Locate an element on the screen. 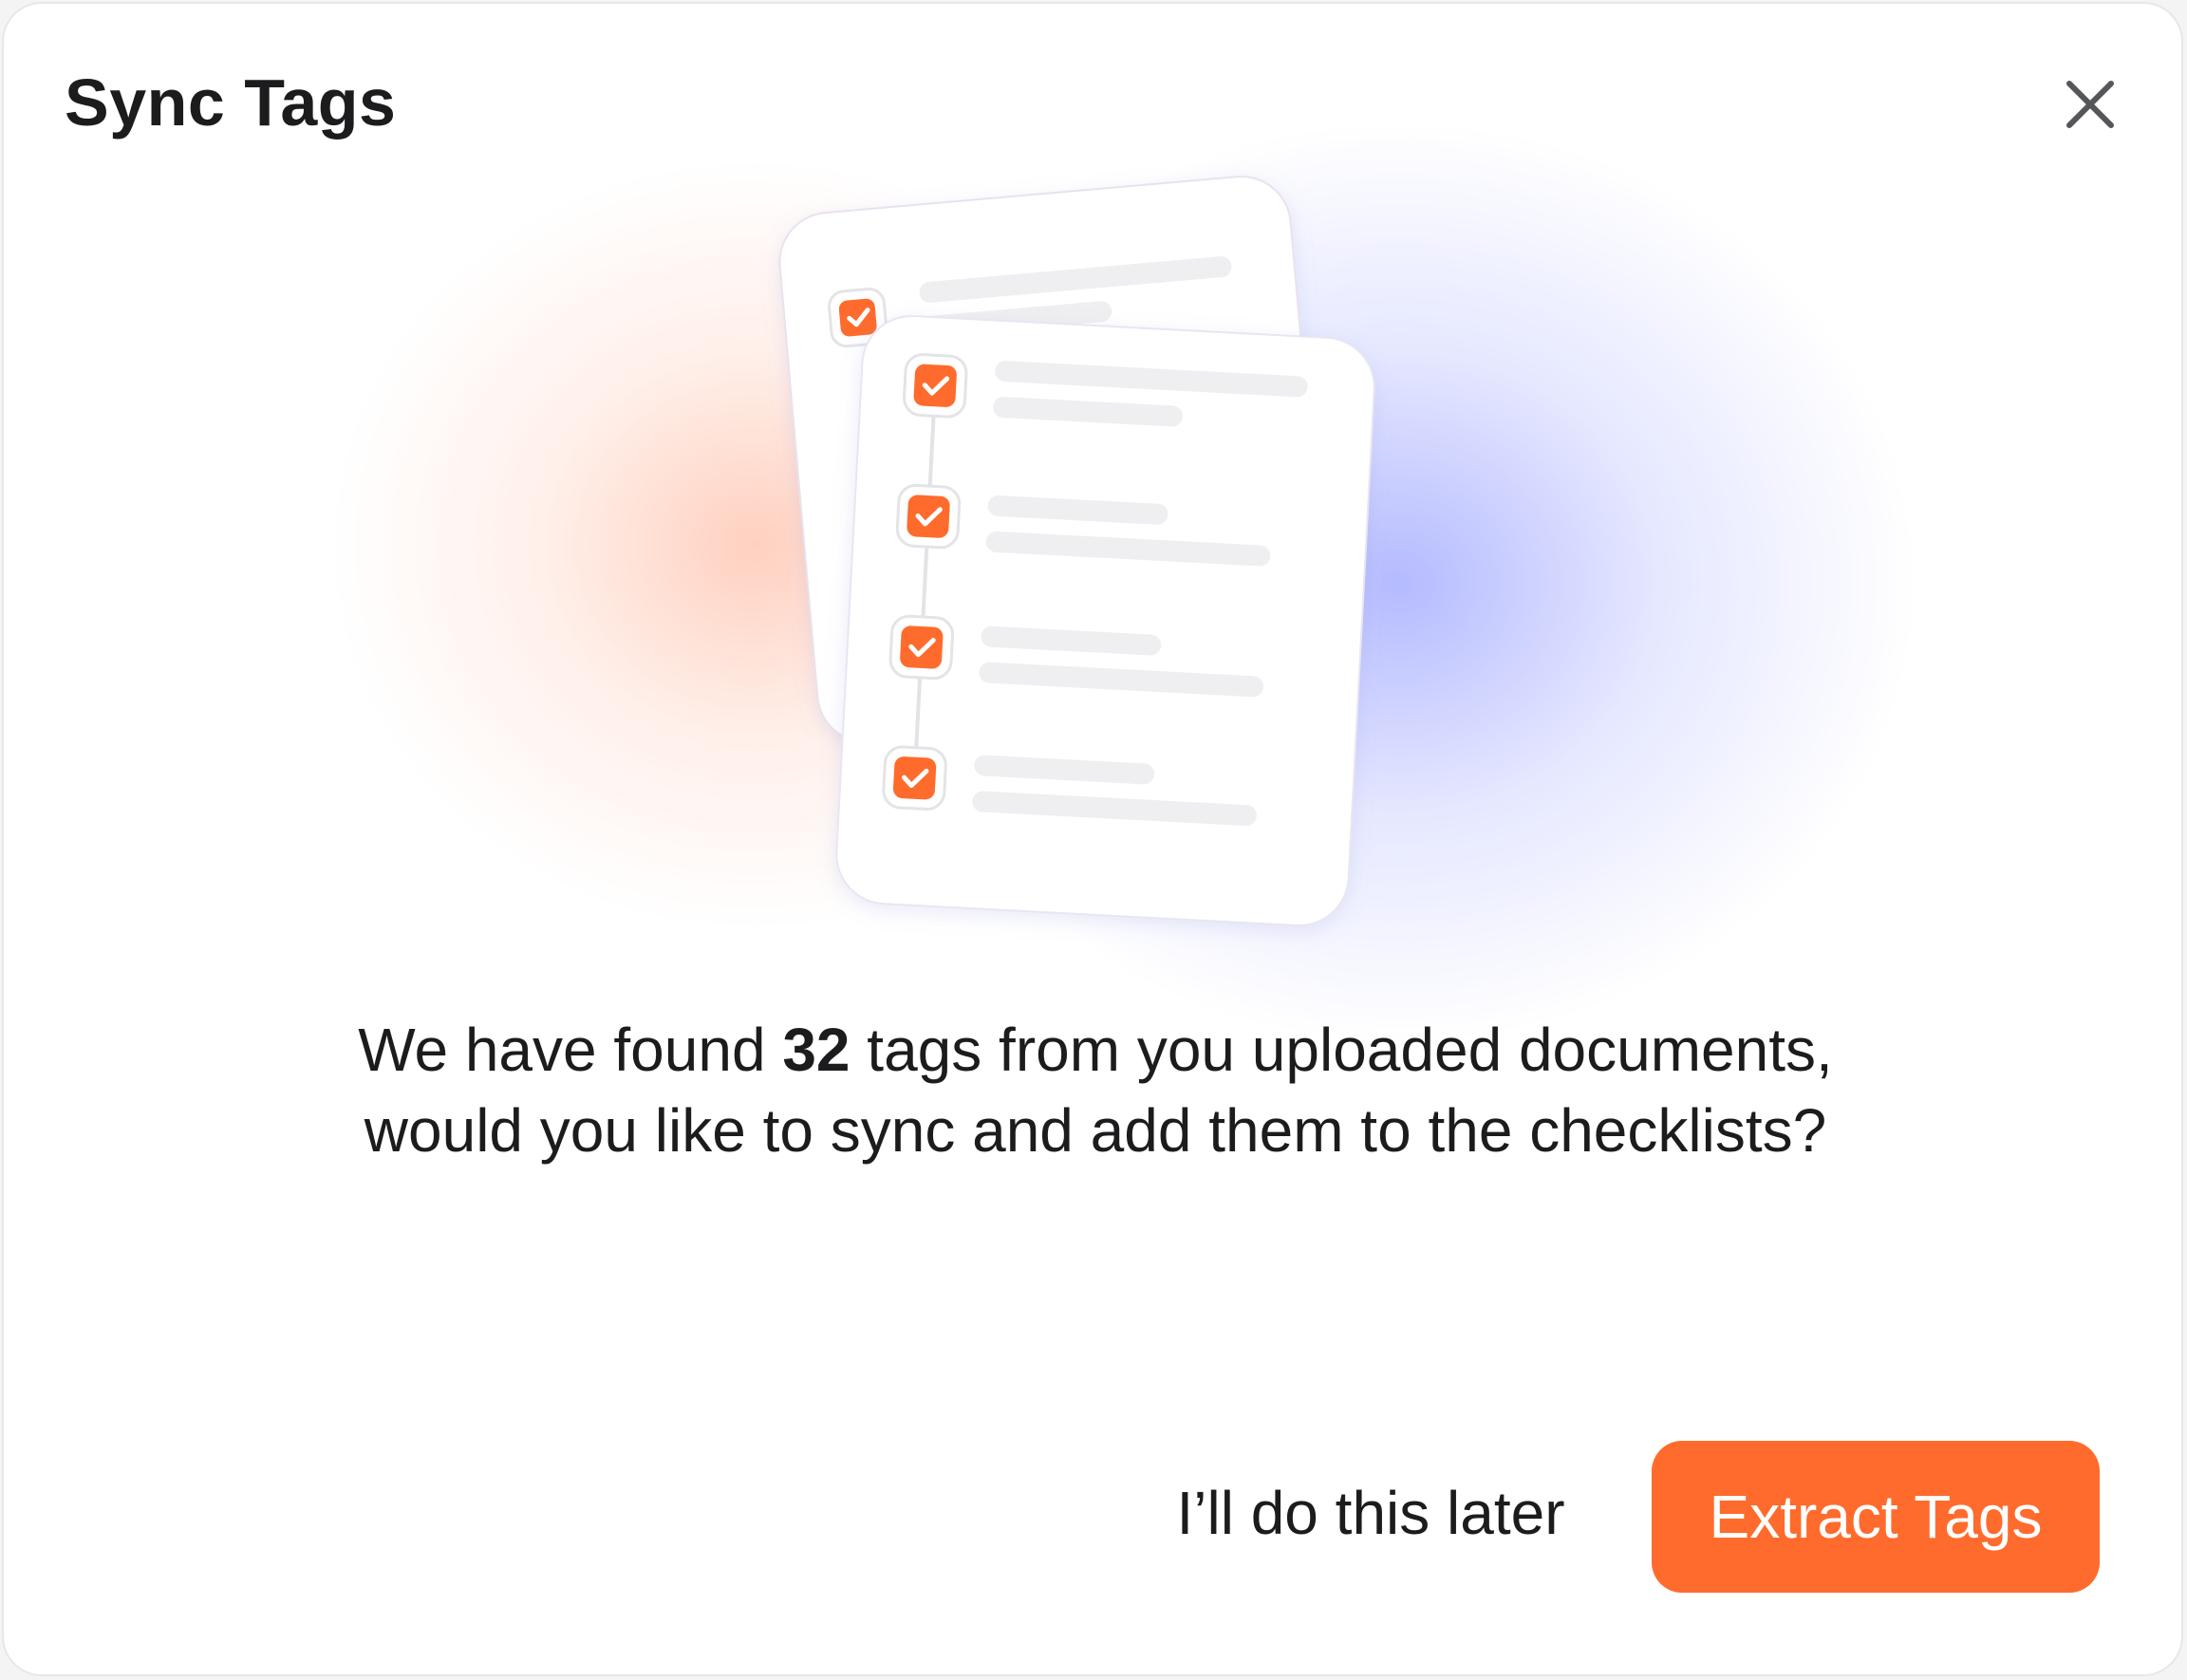 This screenshot has width=2187, height=1680. message-text-before: We have found is located at coordinates (571, 1050).